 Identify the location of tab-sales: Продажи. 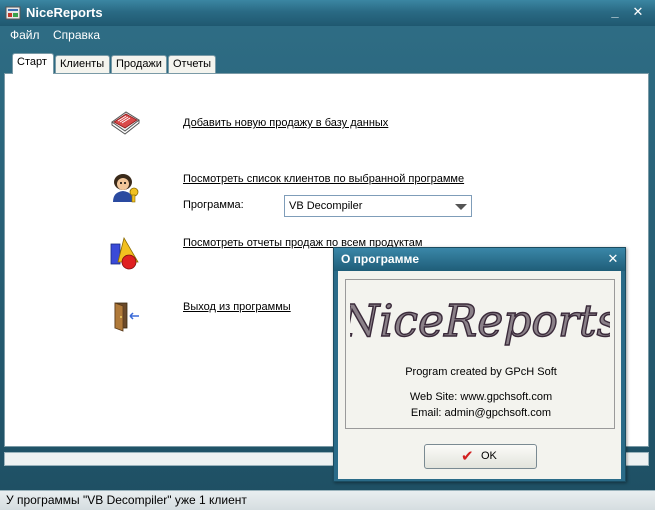
(139, 64).